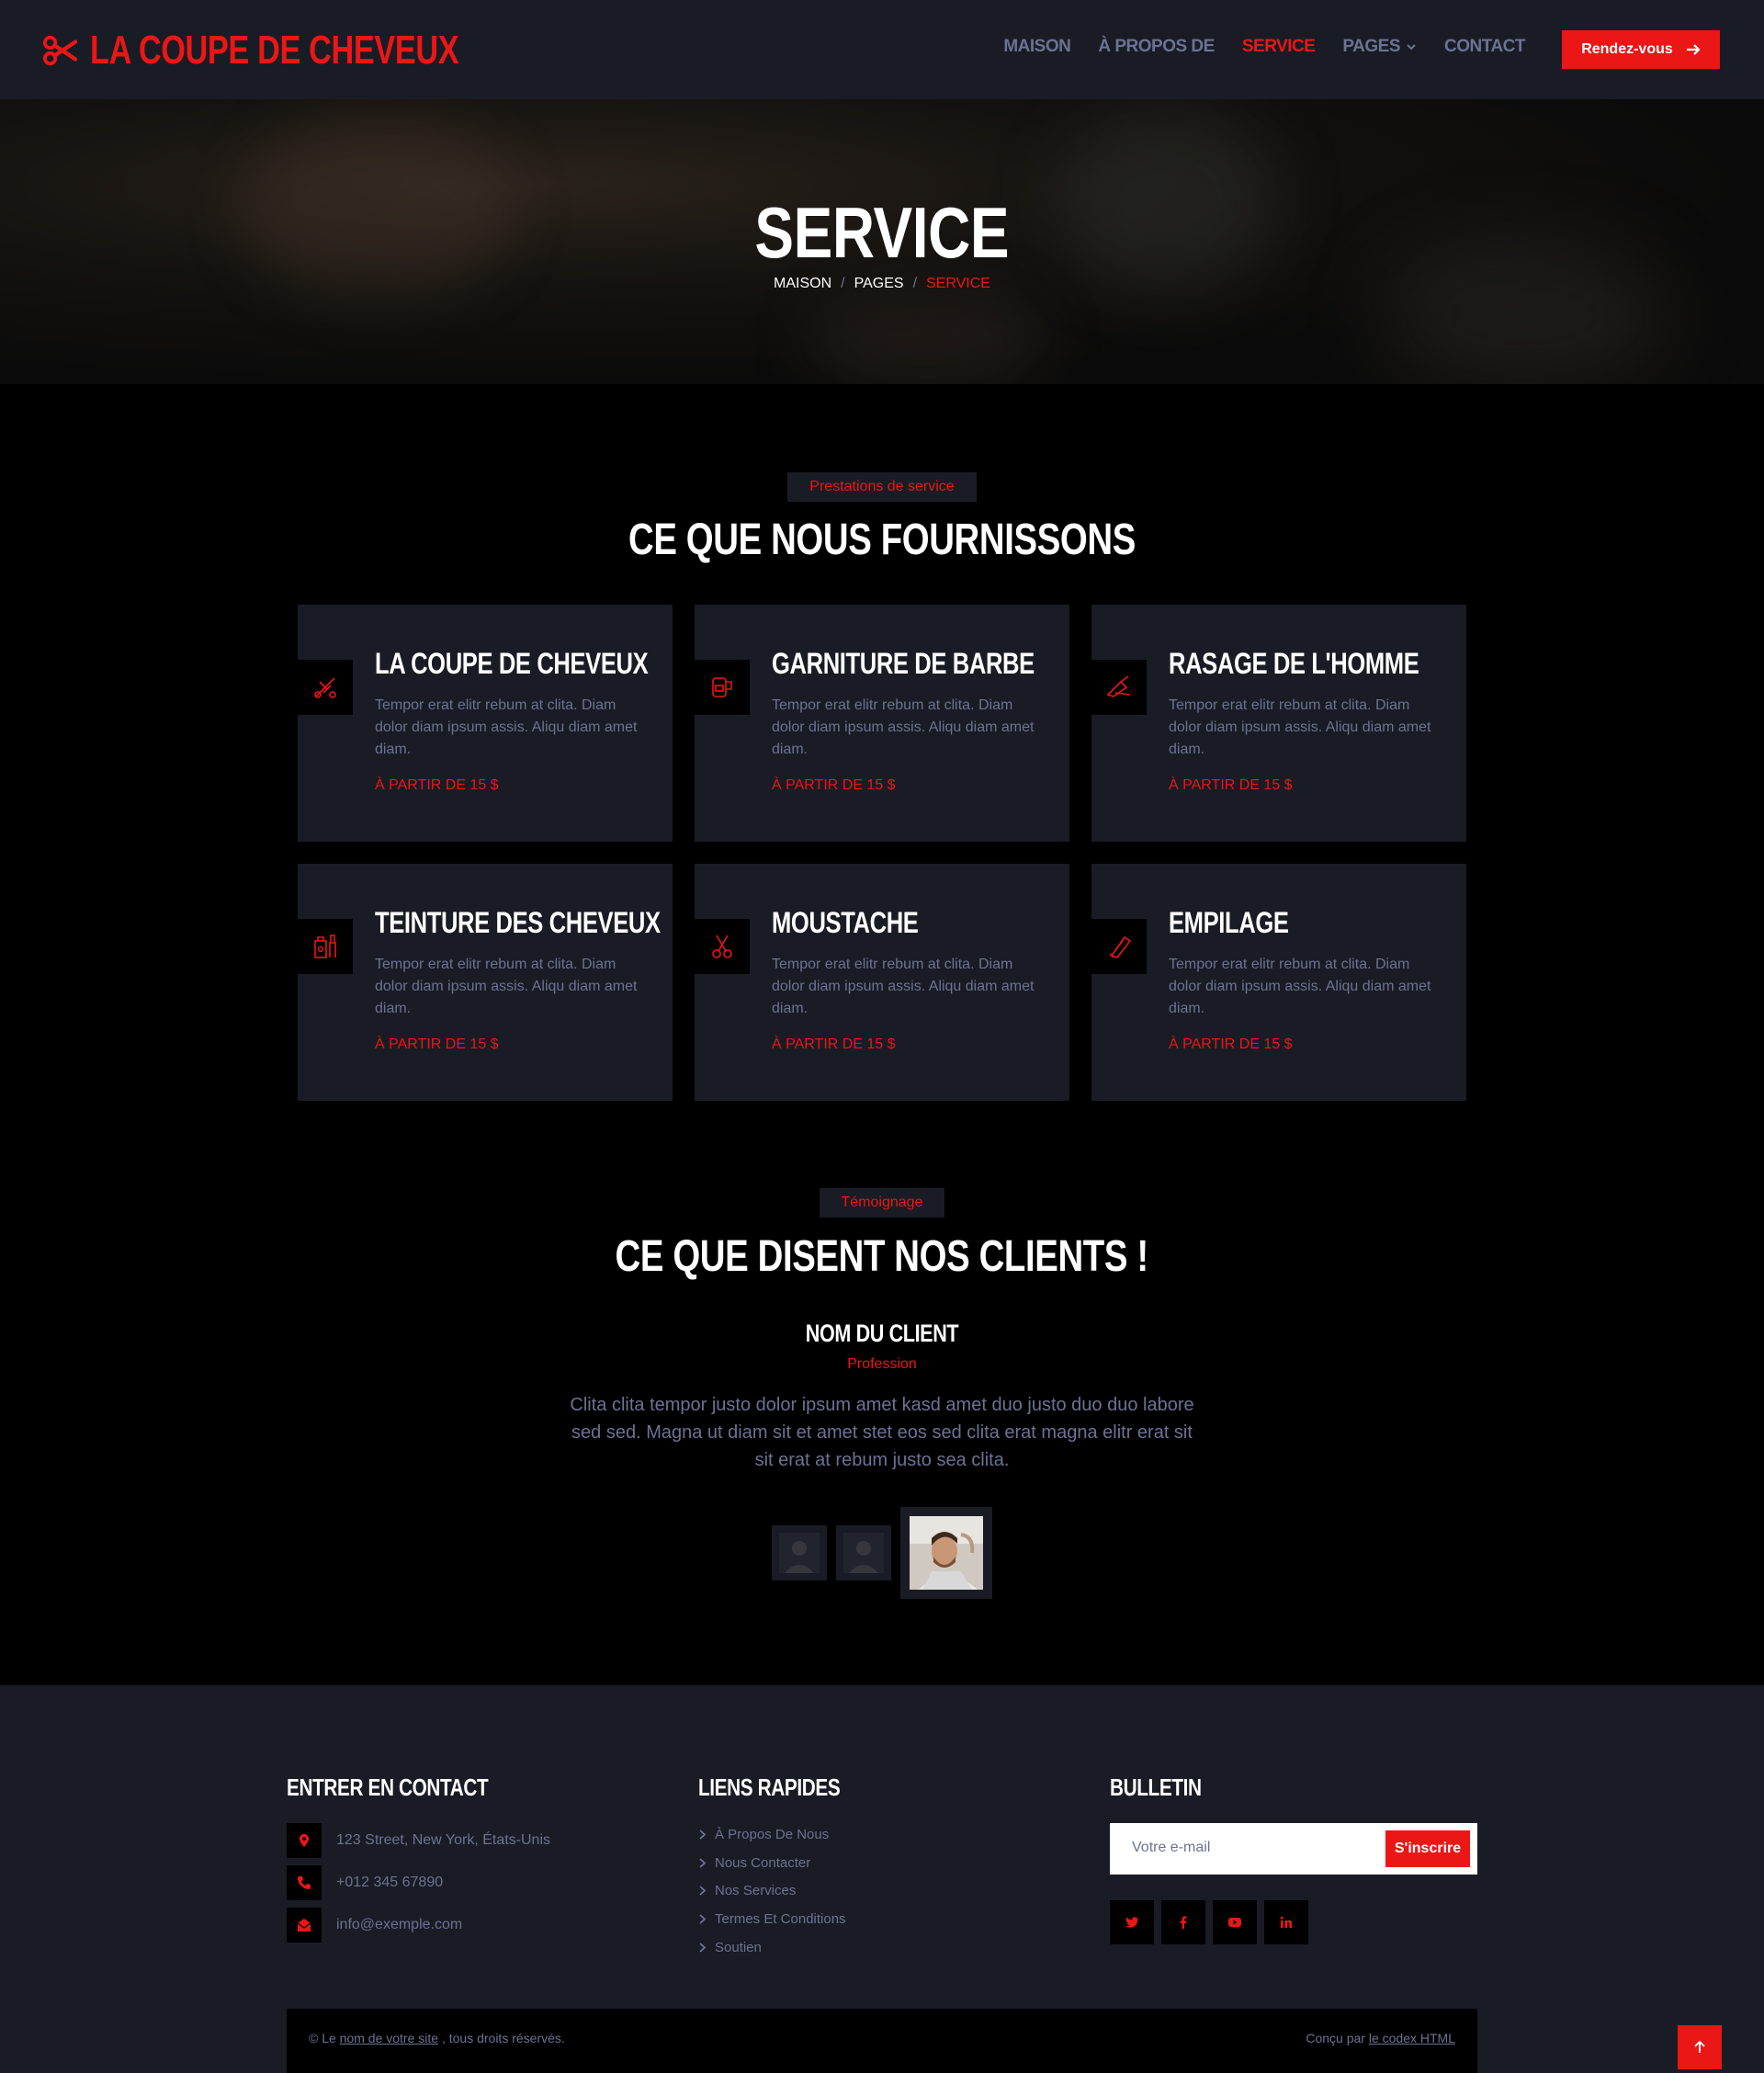 The image size is (1764, 2073). What do you see at coordinates (1279, 47) in the screenshot?
I see `nav-item-service: SERVICE` at bounding box center [1279, 47].